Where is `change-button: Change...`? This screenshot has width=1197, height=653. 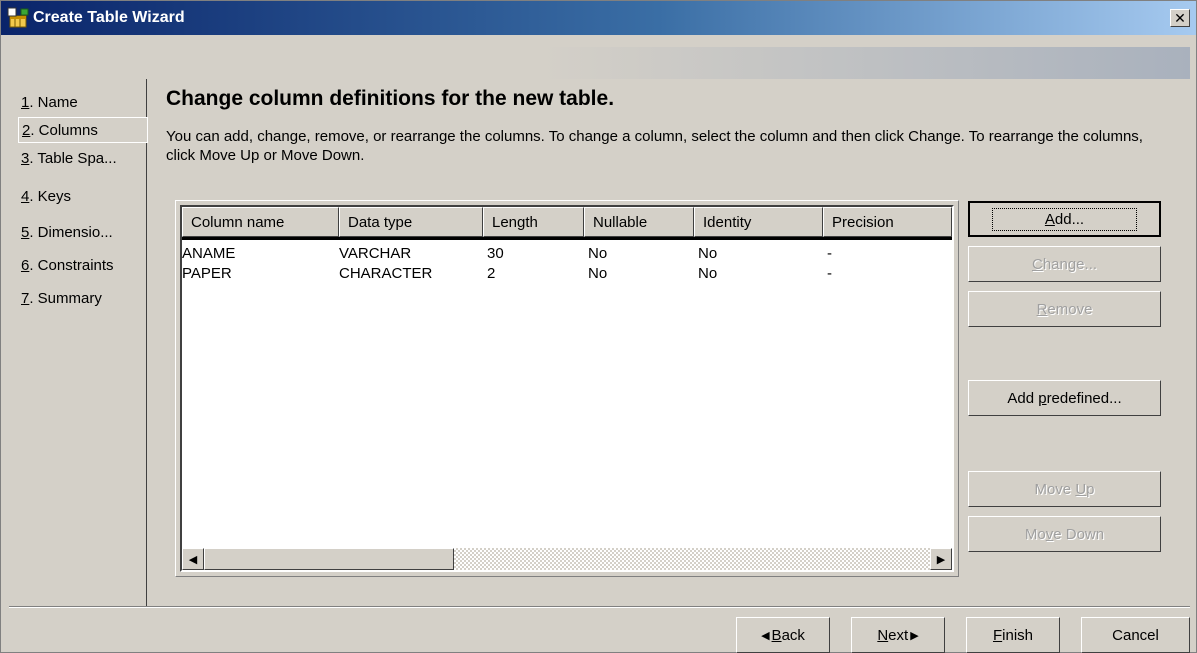 change-button: Change... is located at coordinates (1064, 264).